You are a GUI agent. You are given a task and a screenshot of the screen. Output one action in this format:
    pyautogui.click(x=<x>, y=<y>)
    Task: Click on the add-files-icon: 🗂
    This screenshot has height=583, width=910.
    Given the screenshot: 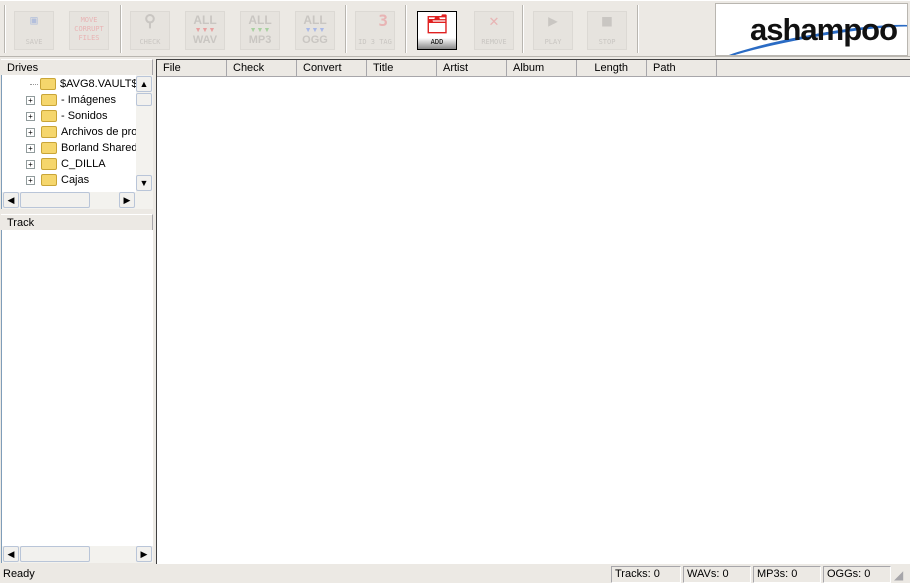 What is the action you would take?
    pyautogui.click(x=437, y=24)
    